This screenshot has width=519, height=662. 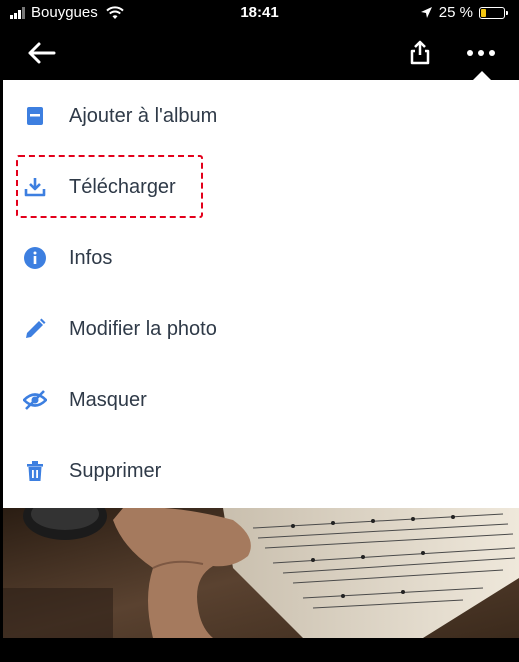 I want to click on menu-item-info: Infos, so click(x=261, y=258).